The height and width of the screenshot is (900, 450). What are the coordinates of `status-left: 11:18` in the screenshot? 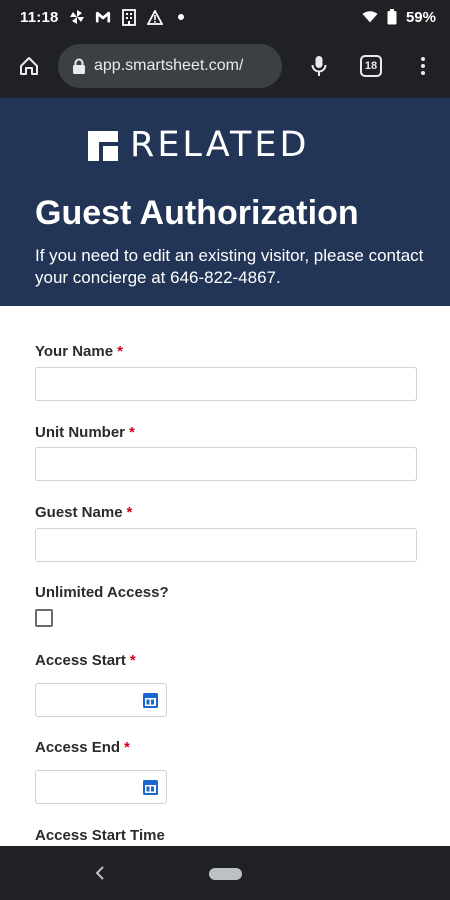 It's located at (104, 17).